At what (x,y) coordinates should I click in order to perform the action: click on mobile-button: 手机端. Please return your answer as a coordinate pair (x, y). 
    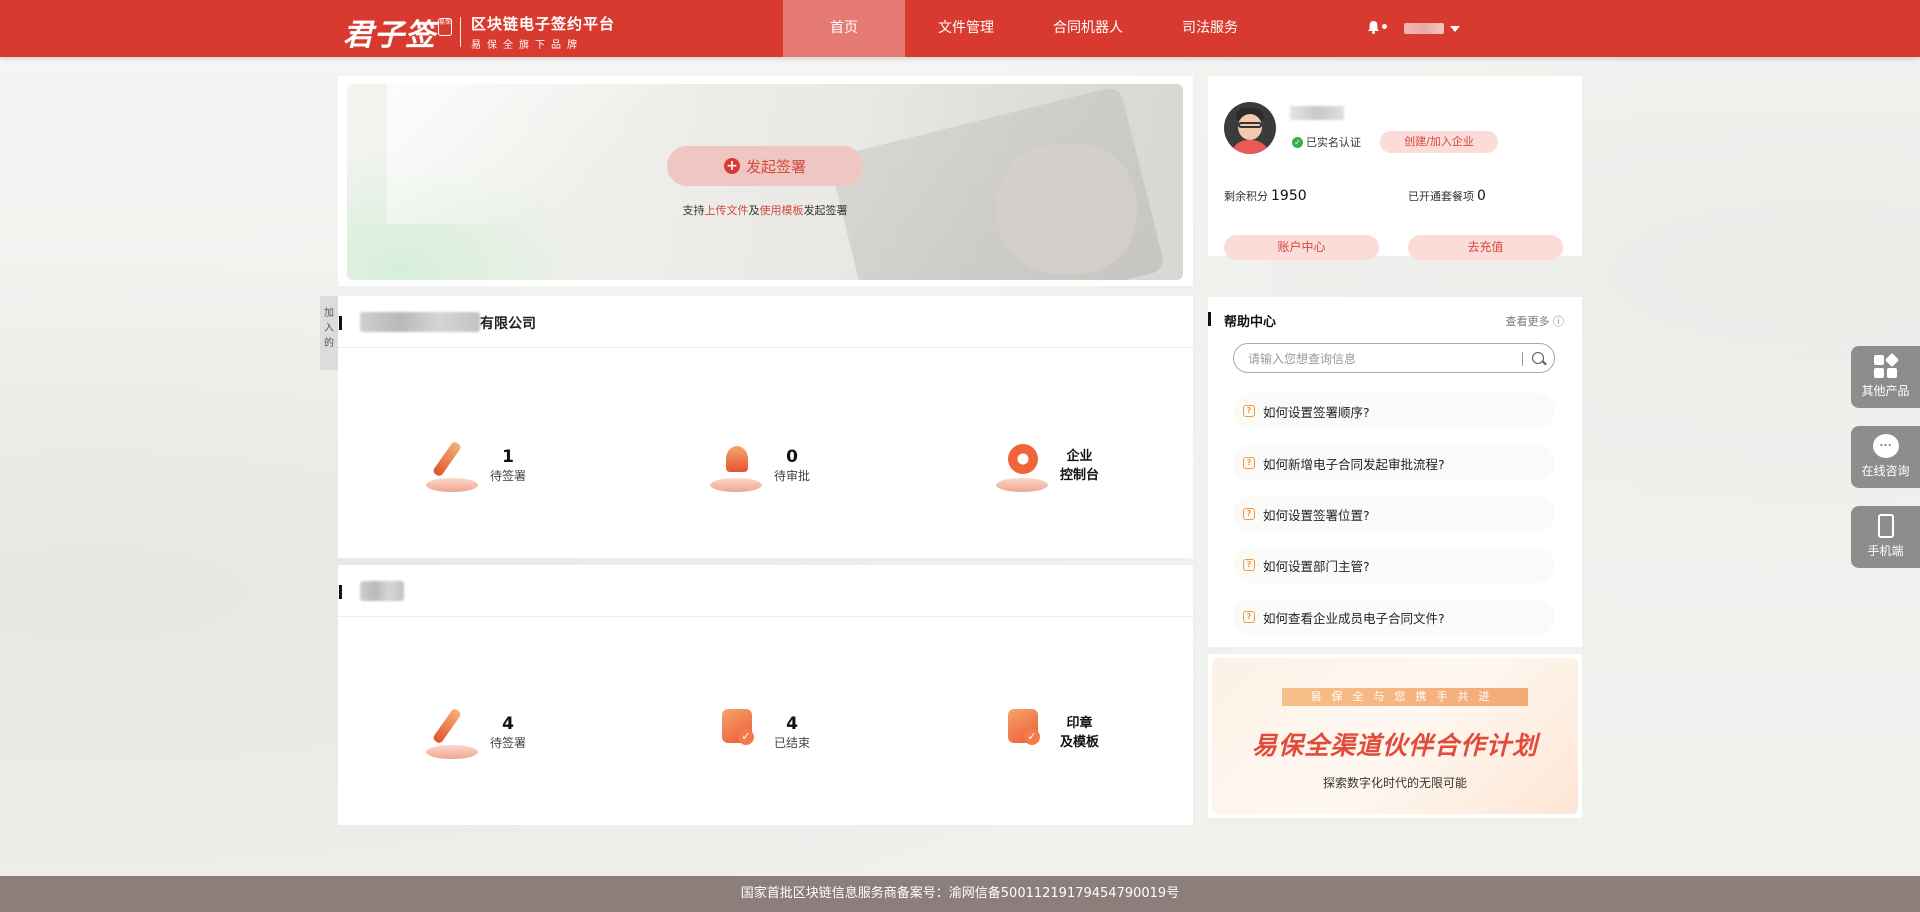
    Looking at the image, I should click on (1885, 537).